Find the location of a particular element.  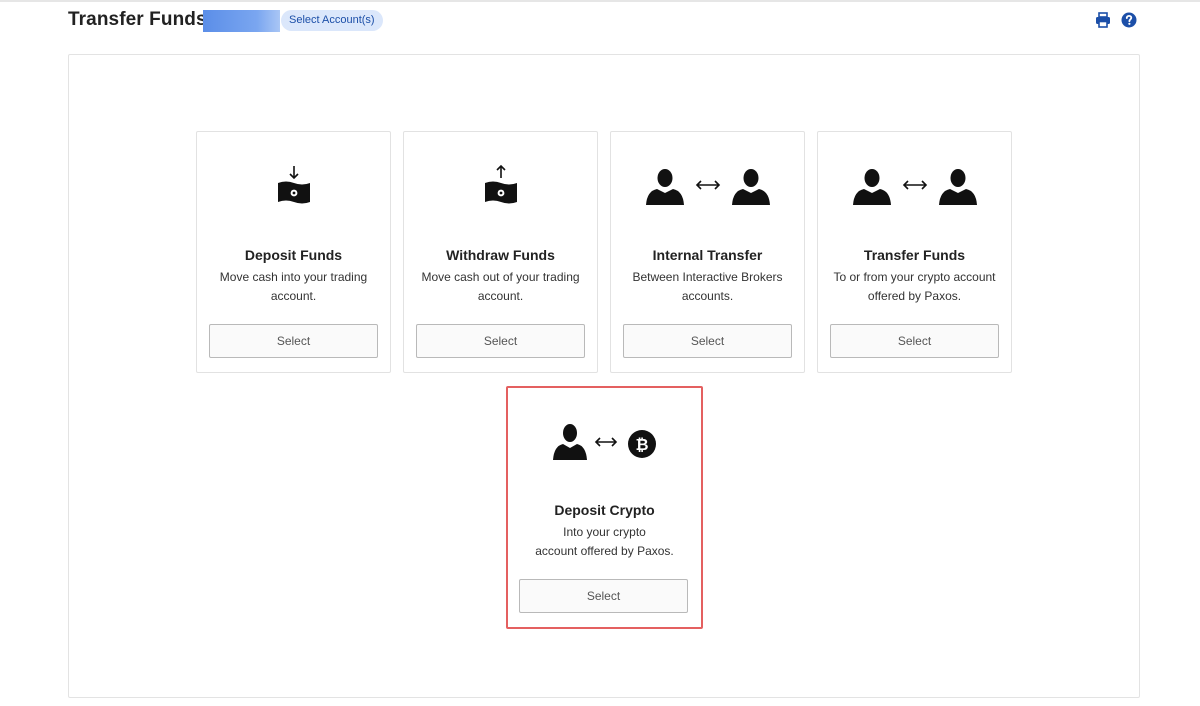

card-title: Transfer Funds is located at coordinates (914, 255).